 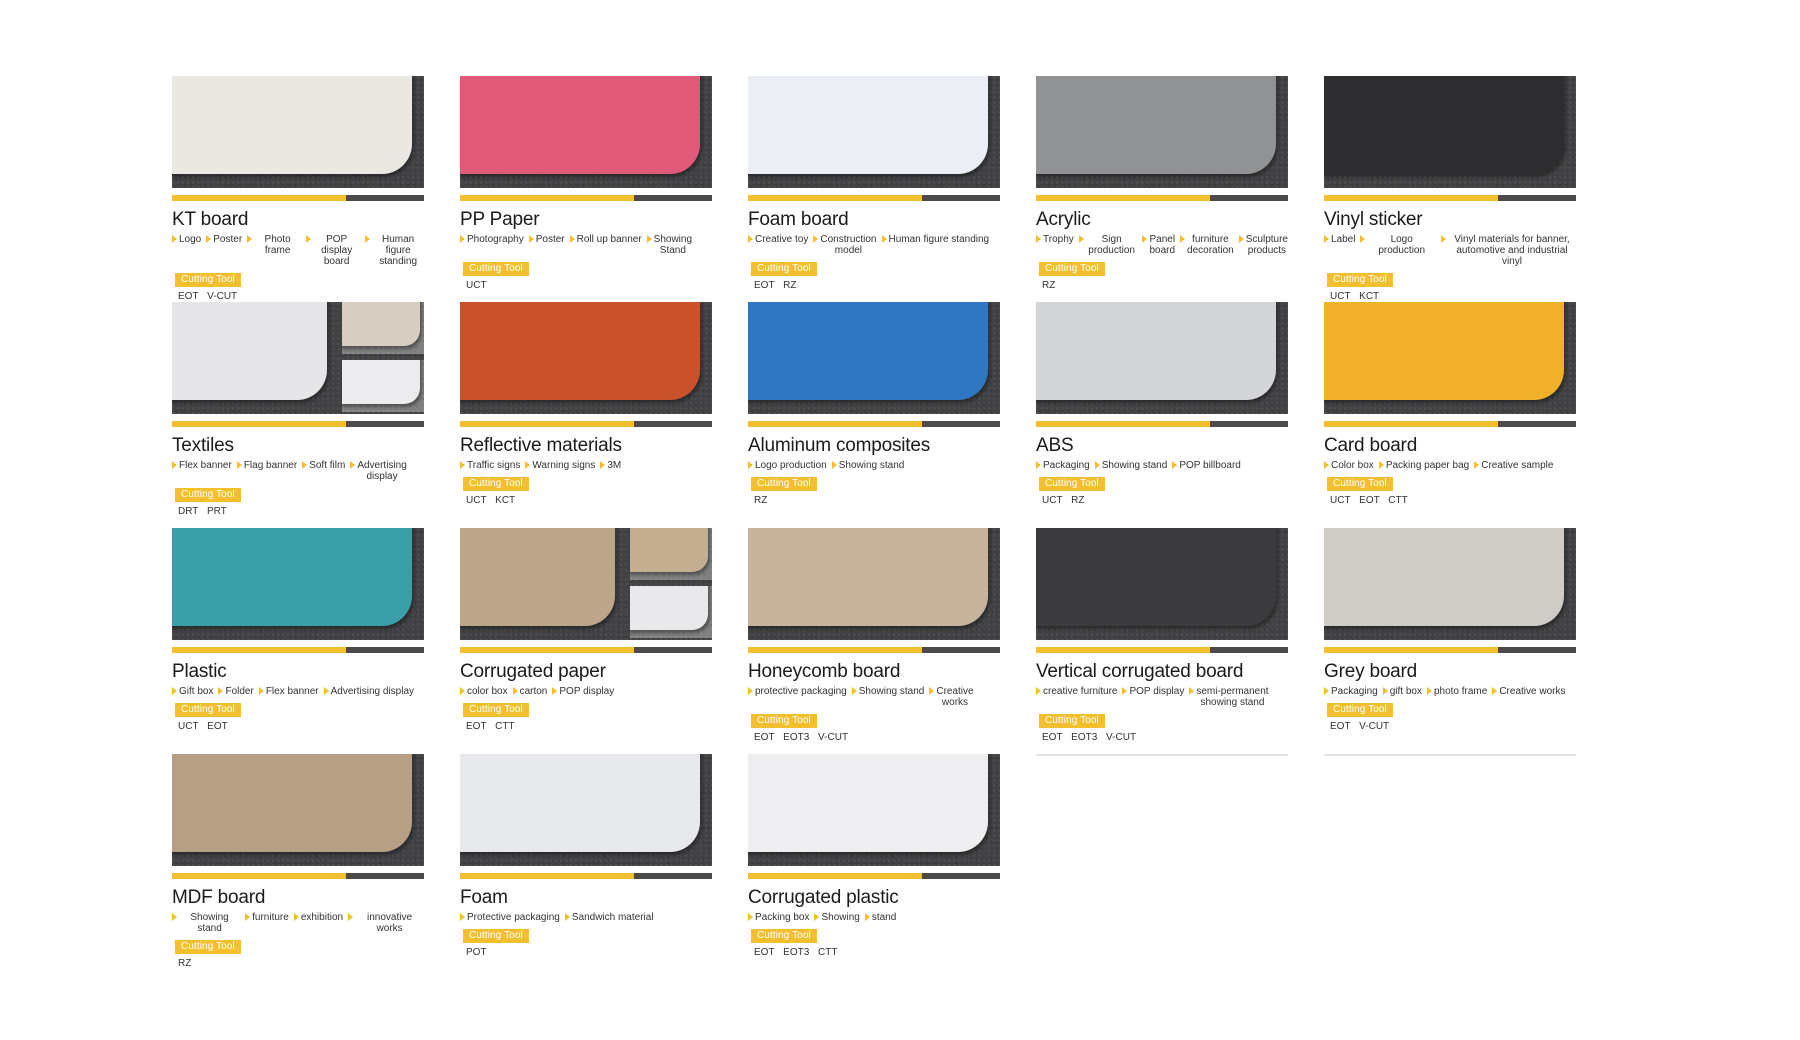 What do you see at coordinates (541, 445) in the screenshot?
I see `material-name: Reflective materials` at bounding box center [541, 445].